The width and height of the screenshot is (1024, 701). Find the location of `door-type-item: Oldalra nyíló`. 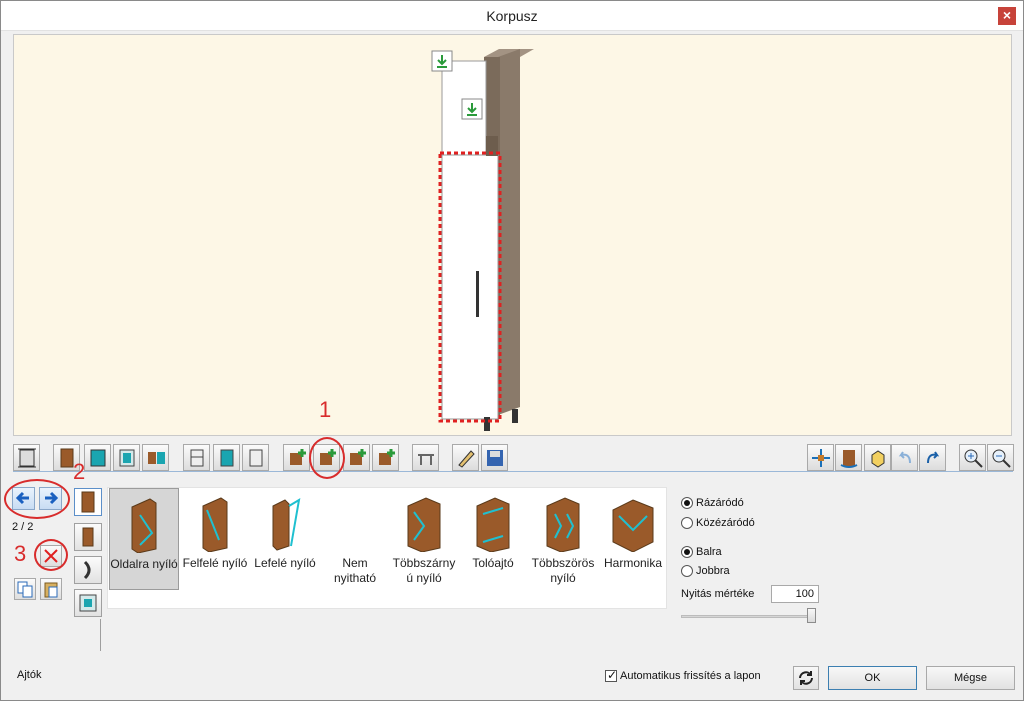

door-type-item: Oldalra nyíló is located at coordinates (144, 539).